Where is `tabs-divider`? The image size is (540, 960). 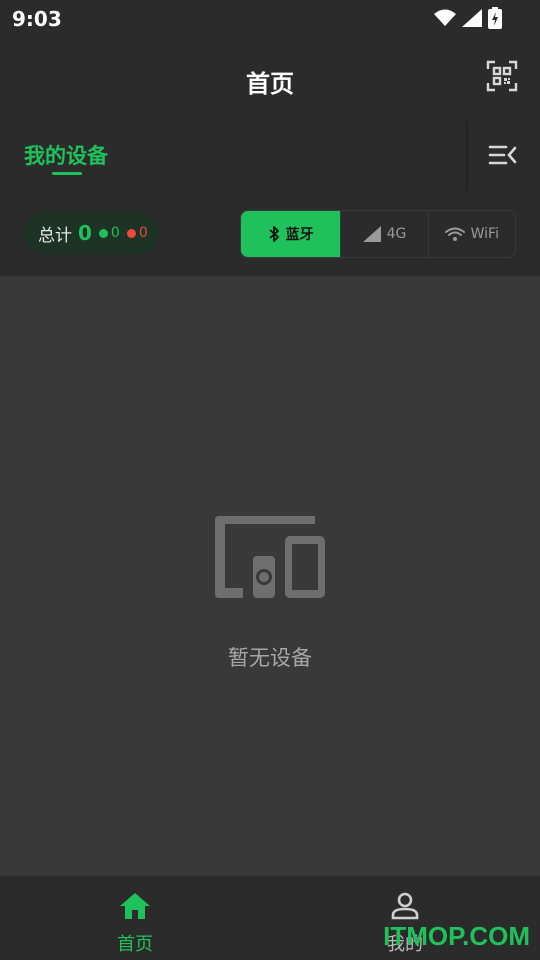
tabs-divider is located at coordinates (467, 156).